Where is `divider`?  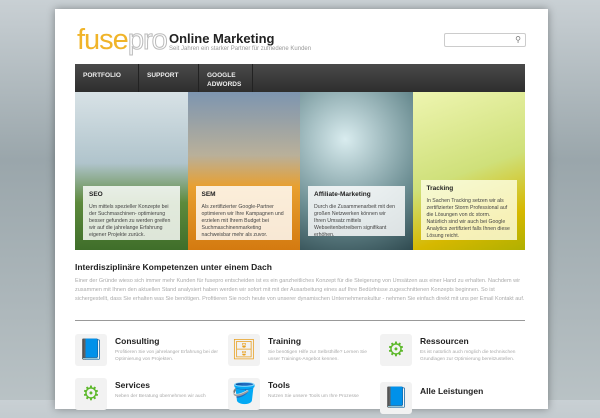 divider is located at coordinates (300, 320).